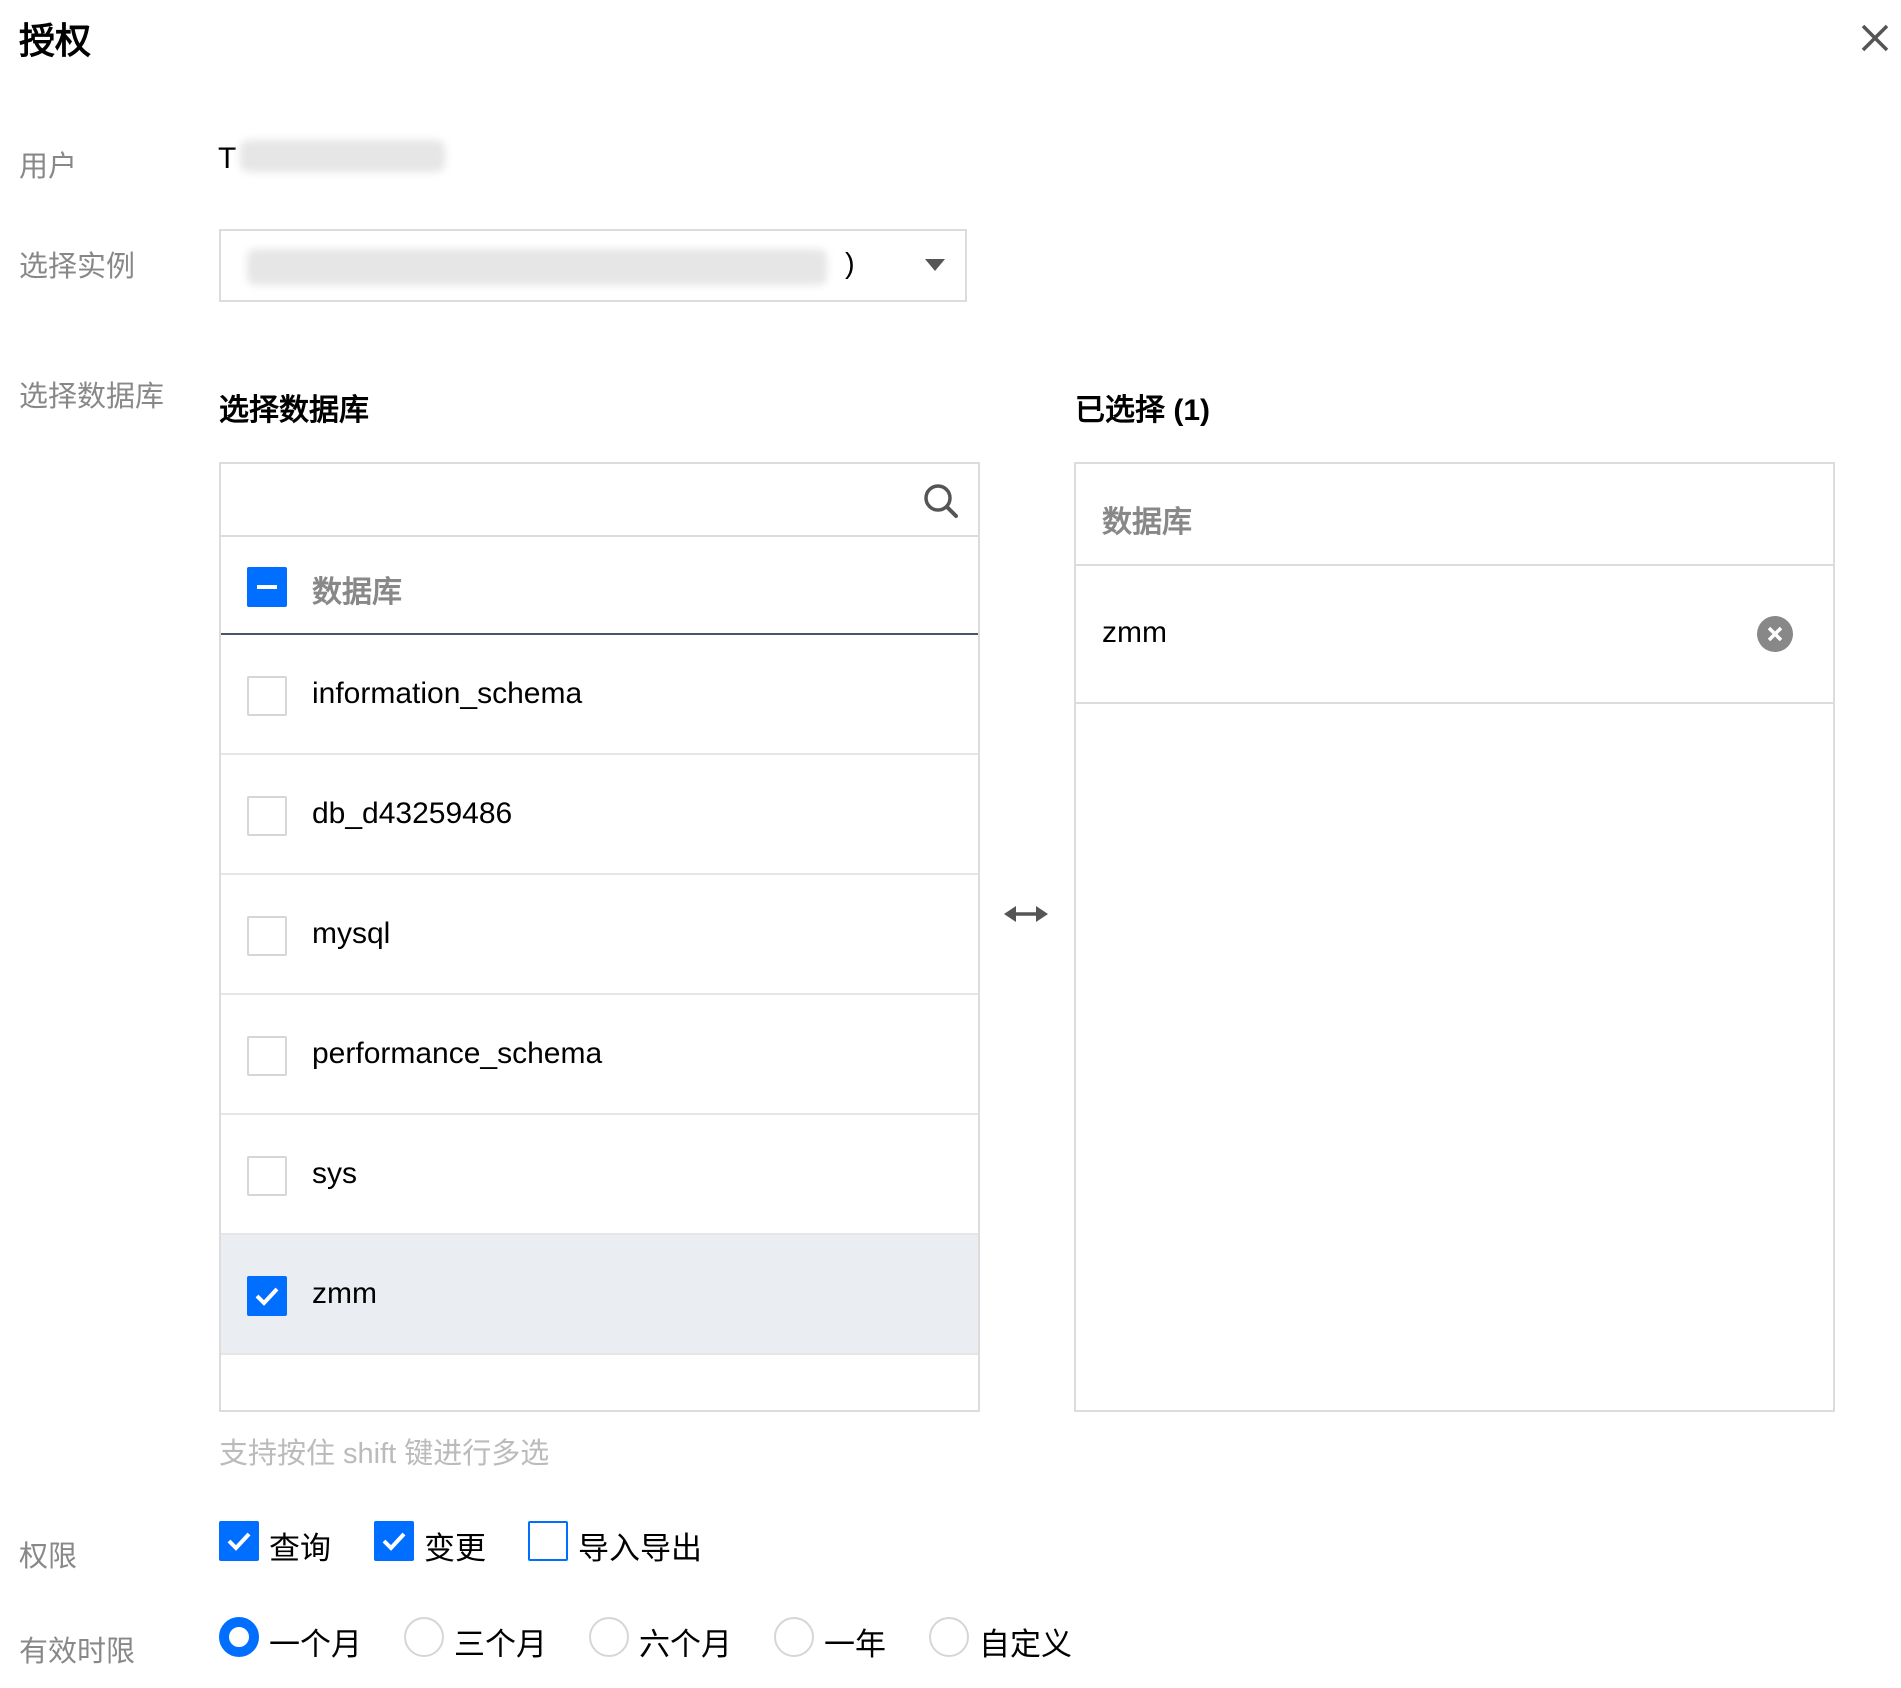  I want to click on instance-label: 选择实例, so click(77, 267).